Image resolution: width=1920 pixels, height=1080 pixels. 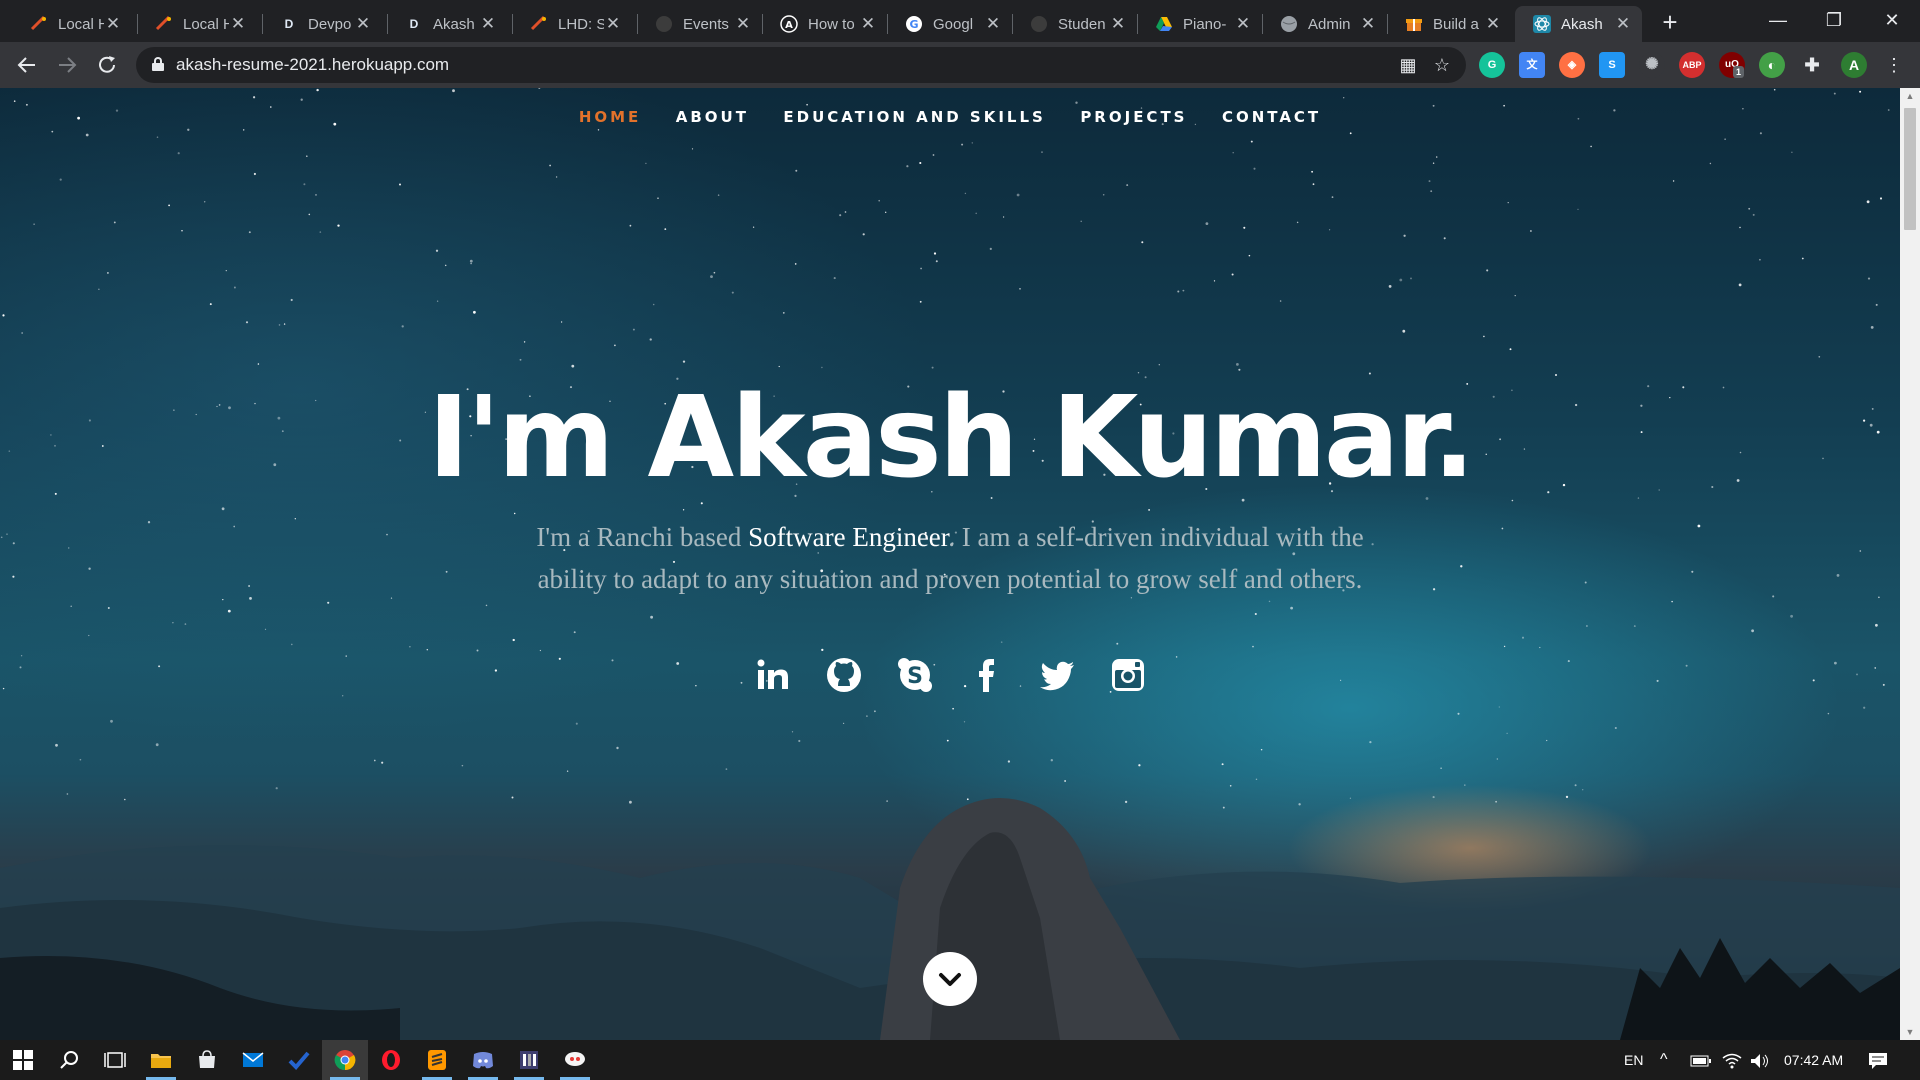 What do you see at coordinates (1199, 24) in the screenshot?
I see `tab-9: Piano- ✕` at bounding box center [1199, 24].